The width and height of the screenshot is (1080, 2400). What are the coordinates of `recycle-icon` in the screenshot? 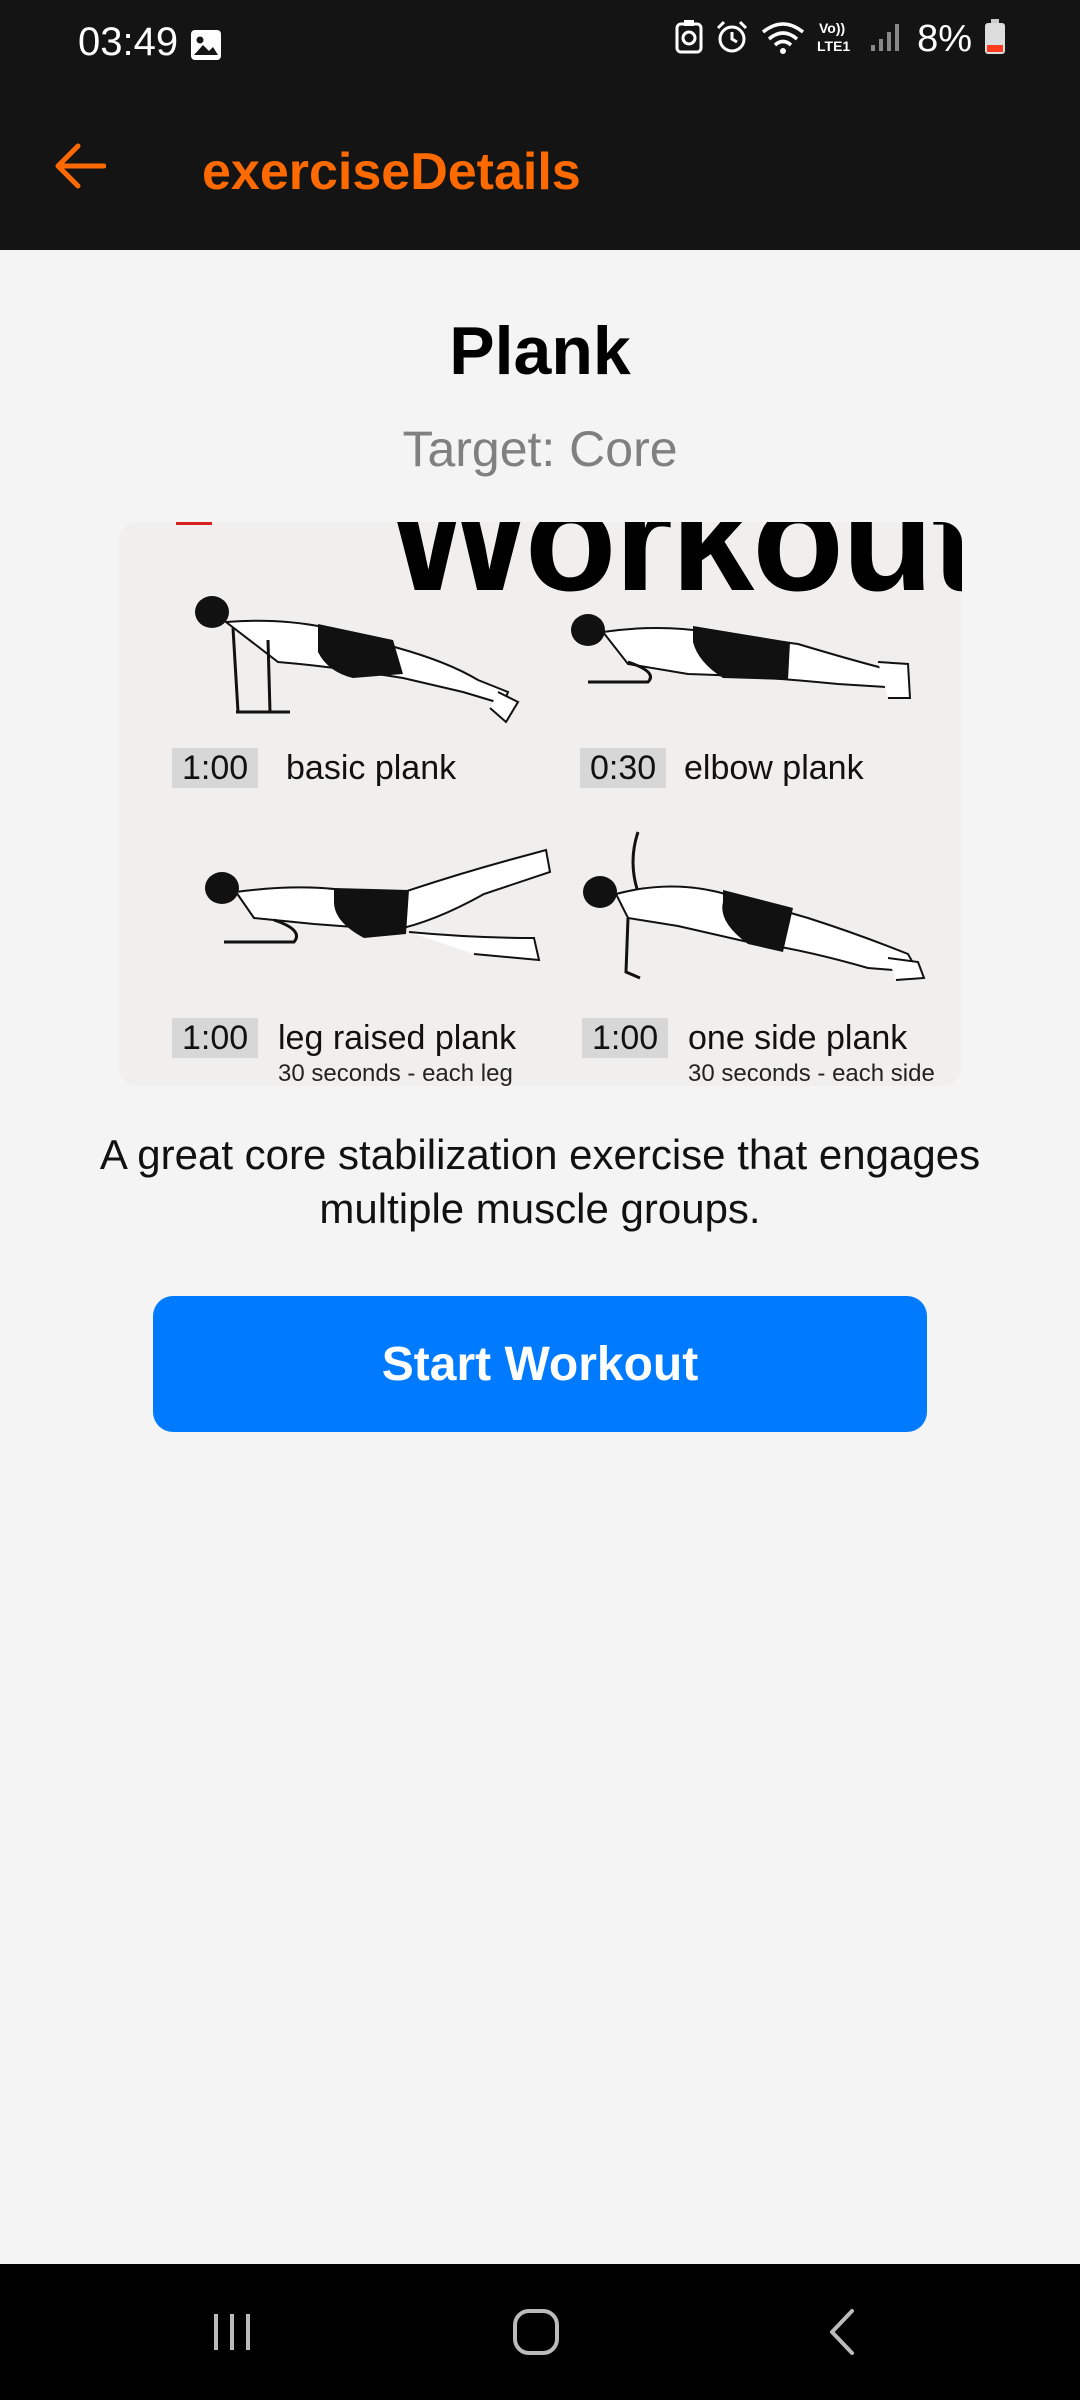 It's located at (689, 39).